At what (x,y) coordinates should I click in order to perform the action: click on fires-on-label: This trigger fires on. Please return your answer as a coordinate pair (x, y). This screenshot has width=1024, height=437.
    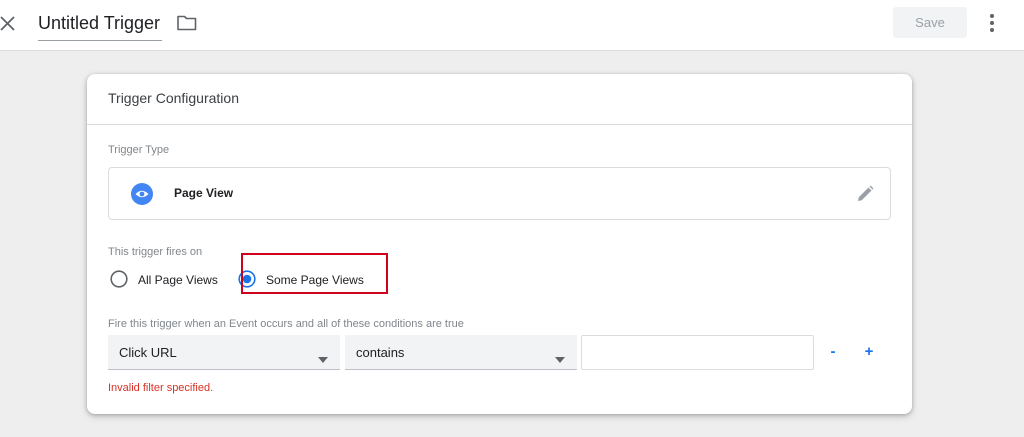
    Looking at the image, I should click on (155, 252).